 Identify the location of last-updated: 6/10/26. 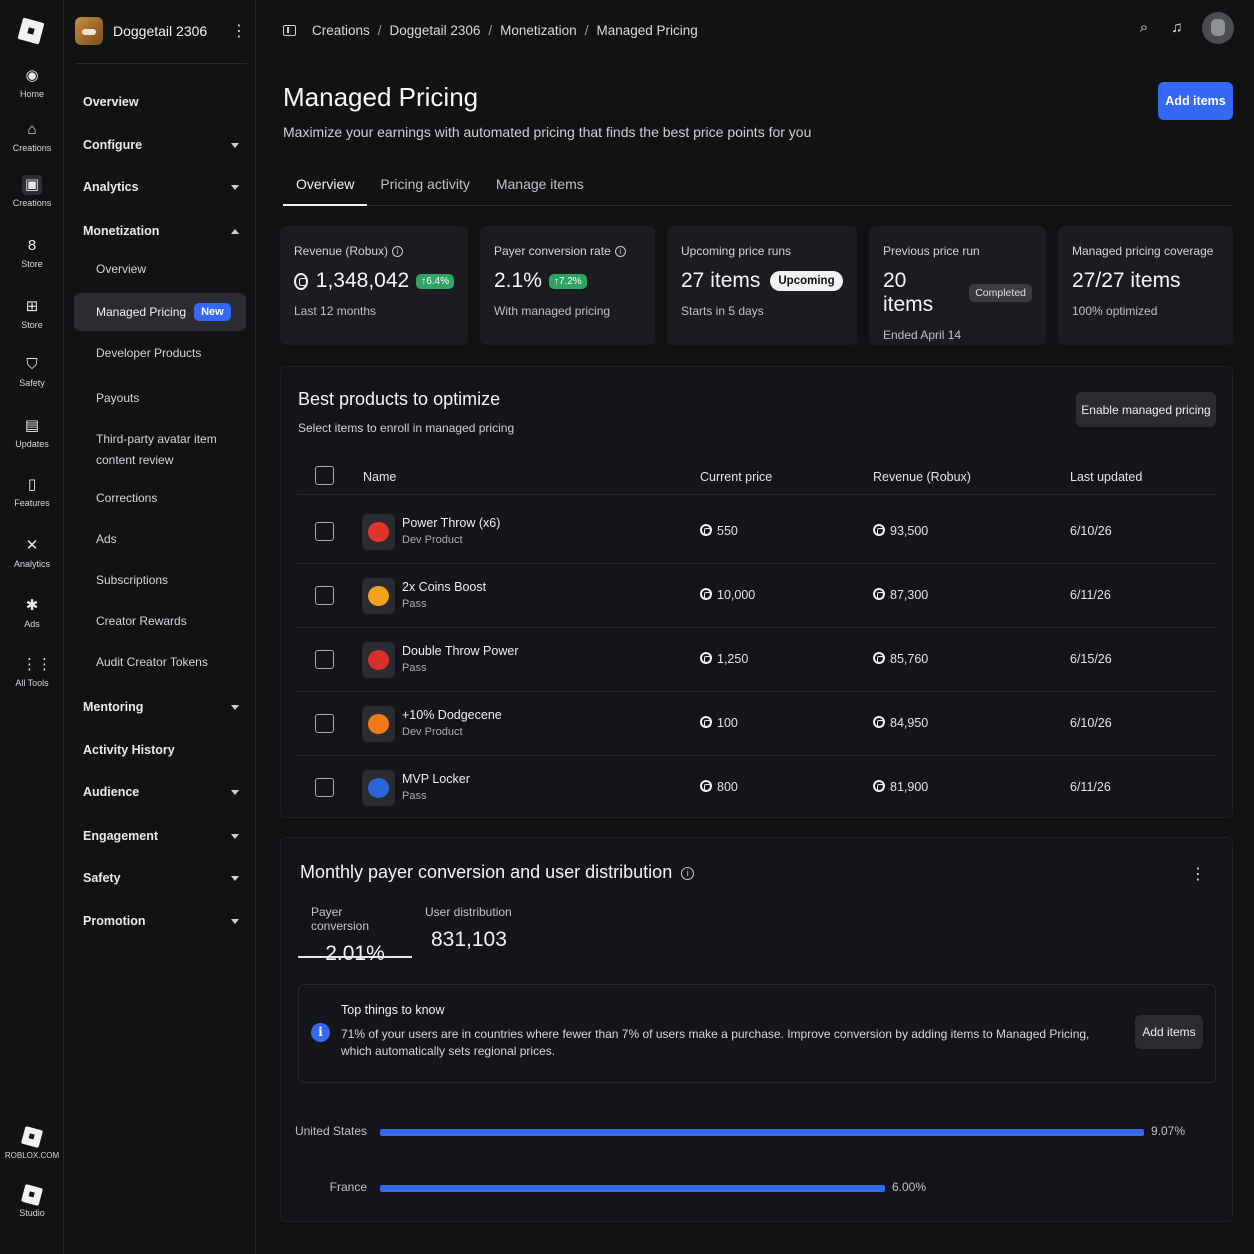
(1091, 723).